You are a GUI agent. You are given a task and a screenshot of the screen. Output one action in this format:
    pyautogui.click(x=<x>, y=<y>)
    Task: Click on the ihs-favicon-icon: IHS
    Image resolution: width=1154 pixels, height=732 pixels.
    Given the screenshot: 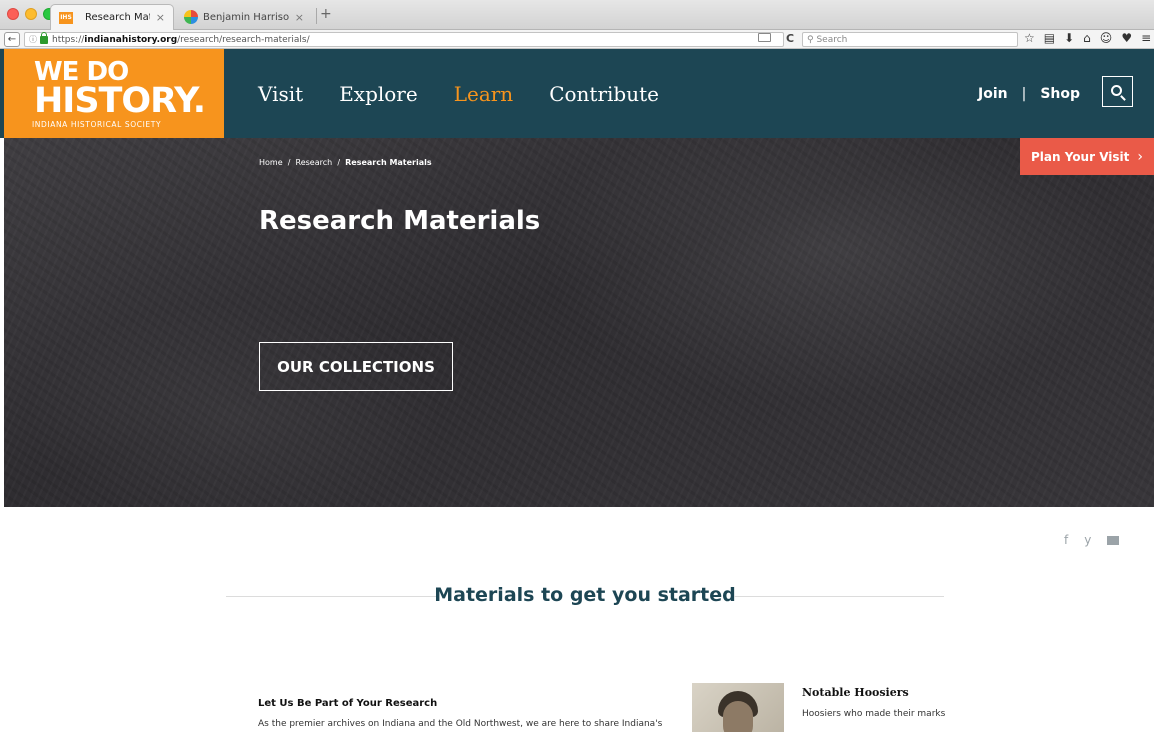 What is the action you would take?
    pyautogui.click(x=66, y=17)
    